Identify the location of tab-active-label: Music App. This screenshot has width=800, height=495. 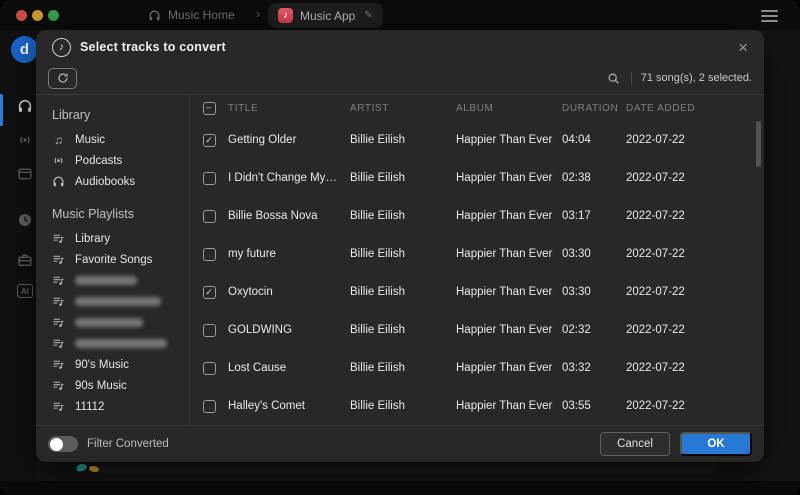
(328, 15).